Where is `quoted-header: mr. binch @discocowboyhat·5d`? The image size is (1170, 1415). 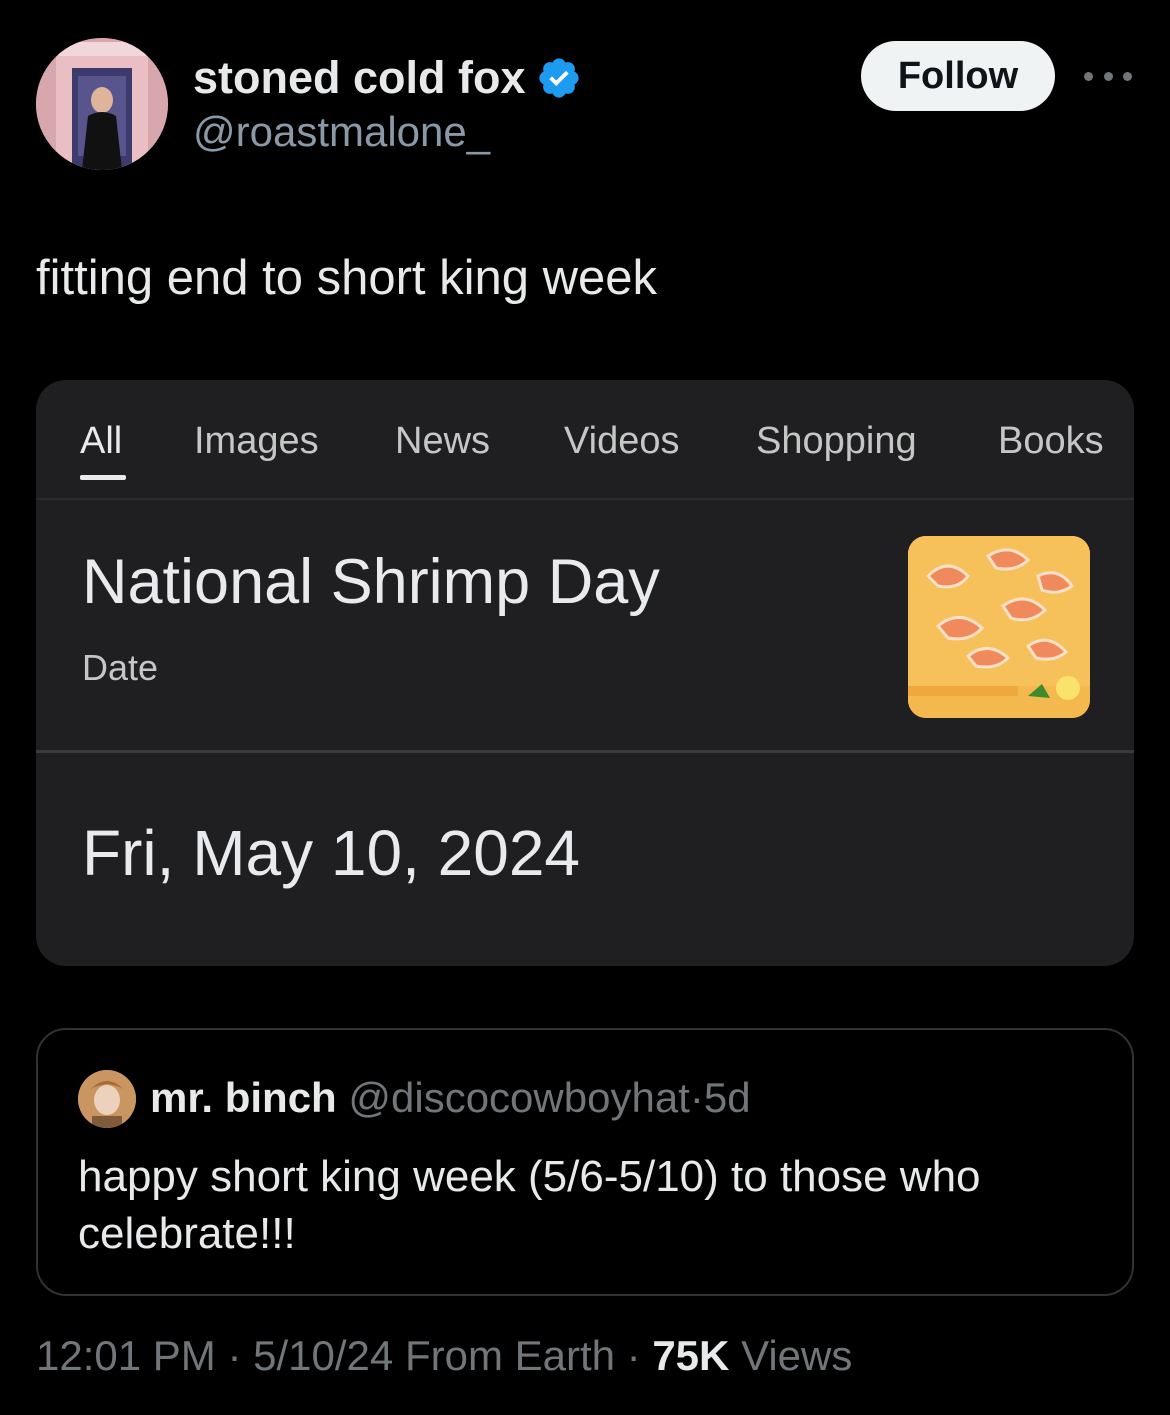 quoted-header: mr. binch @discocowboyhat·5d is located at coordinates (450, 1098).